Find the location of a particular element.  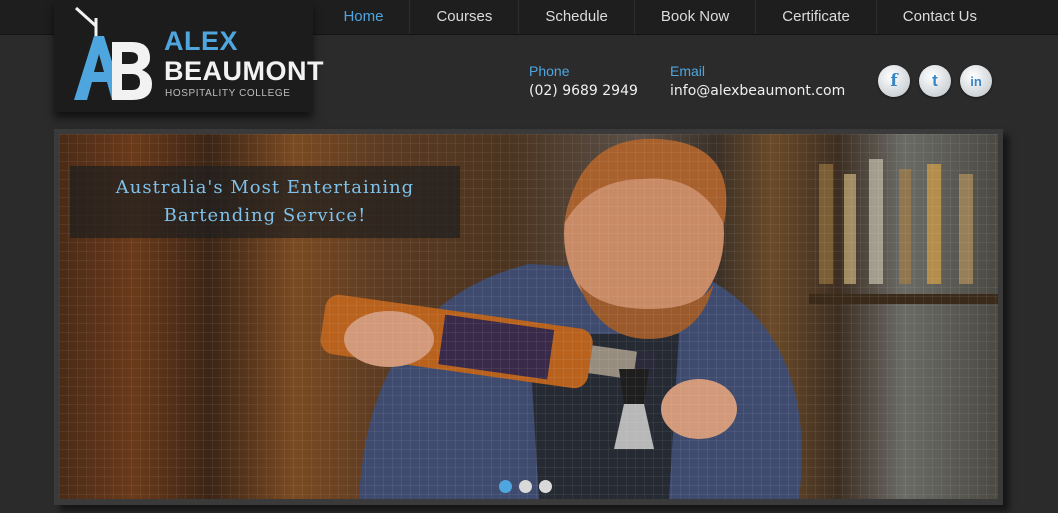

email-contact: Email info@alexbeaumont.com is located at coordinates (757, 81).